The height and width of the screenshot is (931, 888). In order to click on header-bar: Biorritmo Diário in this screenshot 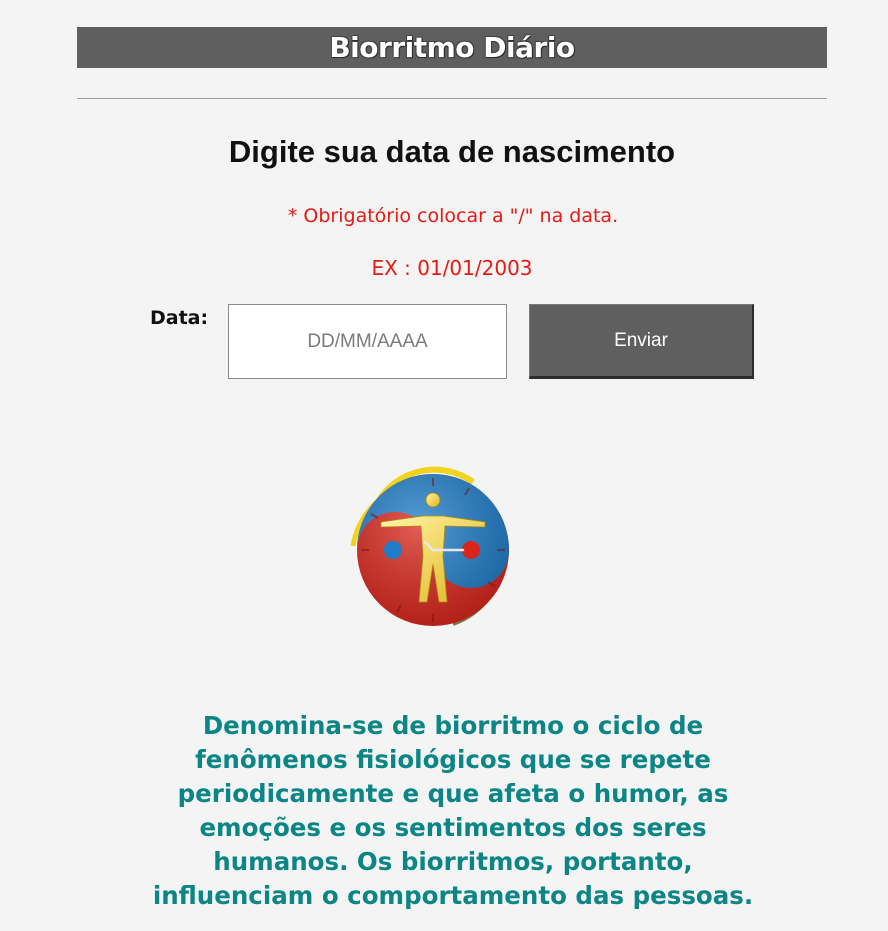, I will do `click(452, 47)`.